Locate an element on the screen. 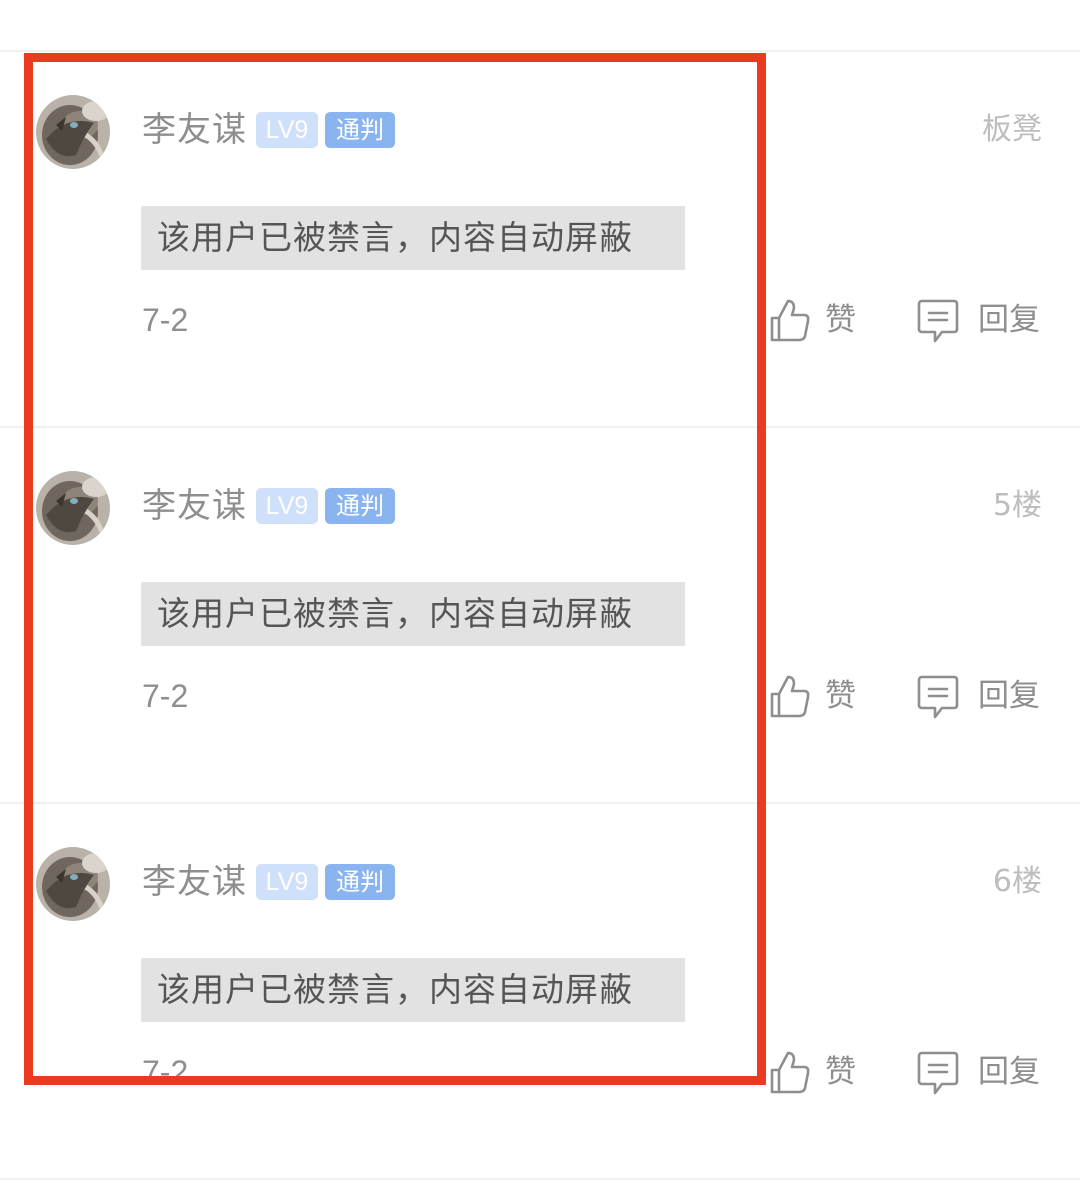 The height and width of the screenshot is (1200, 1080). floor-label: 6楼 is located at coordinates (1017, 881).